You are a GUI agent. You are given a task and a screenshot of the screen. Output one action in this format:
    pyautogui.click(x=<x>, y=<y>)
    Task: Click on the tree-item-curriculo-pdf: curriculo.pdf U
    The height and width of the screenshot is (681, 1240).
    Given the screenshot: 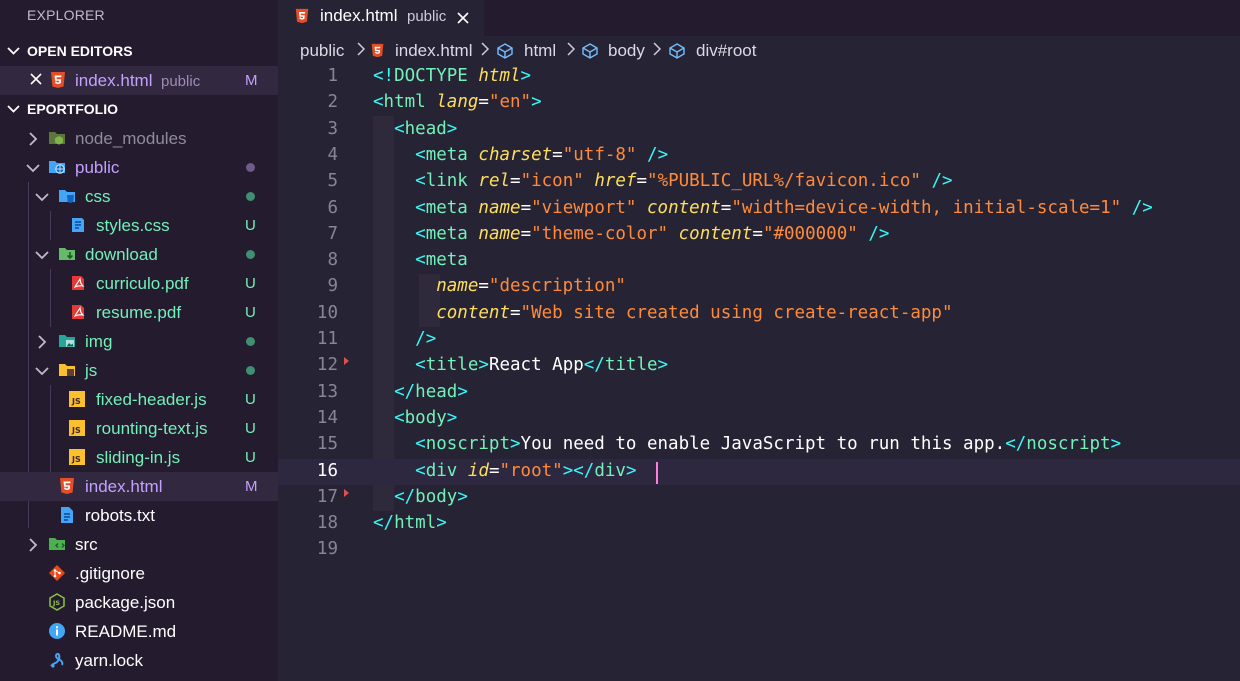 What is the action you would take?
    pyautogui.click(x=139, y=283)
    